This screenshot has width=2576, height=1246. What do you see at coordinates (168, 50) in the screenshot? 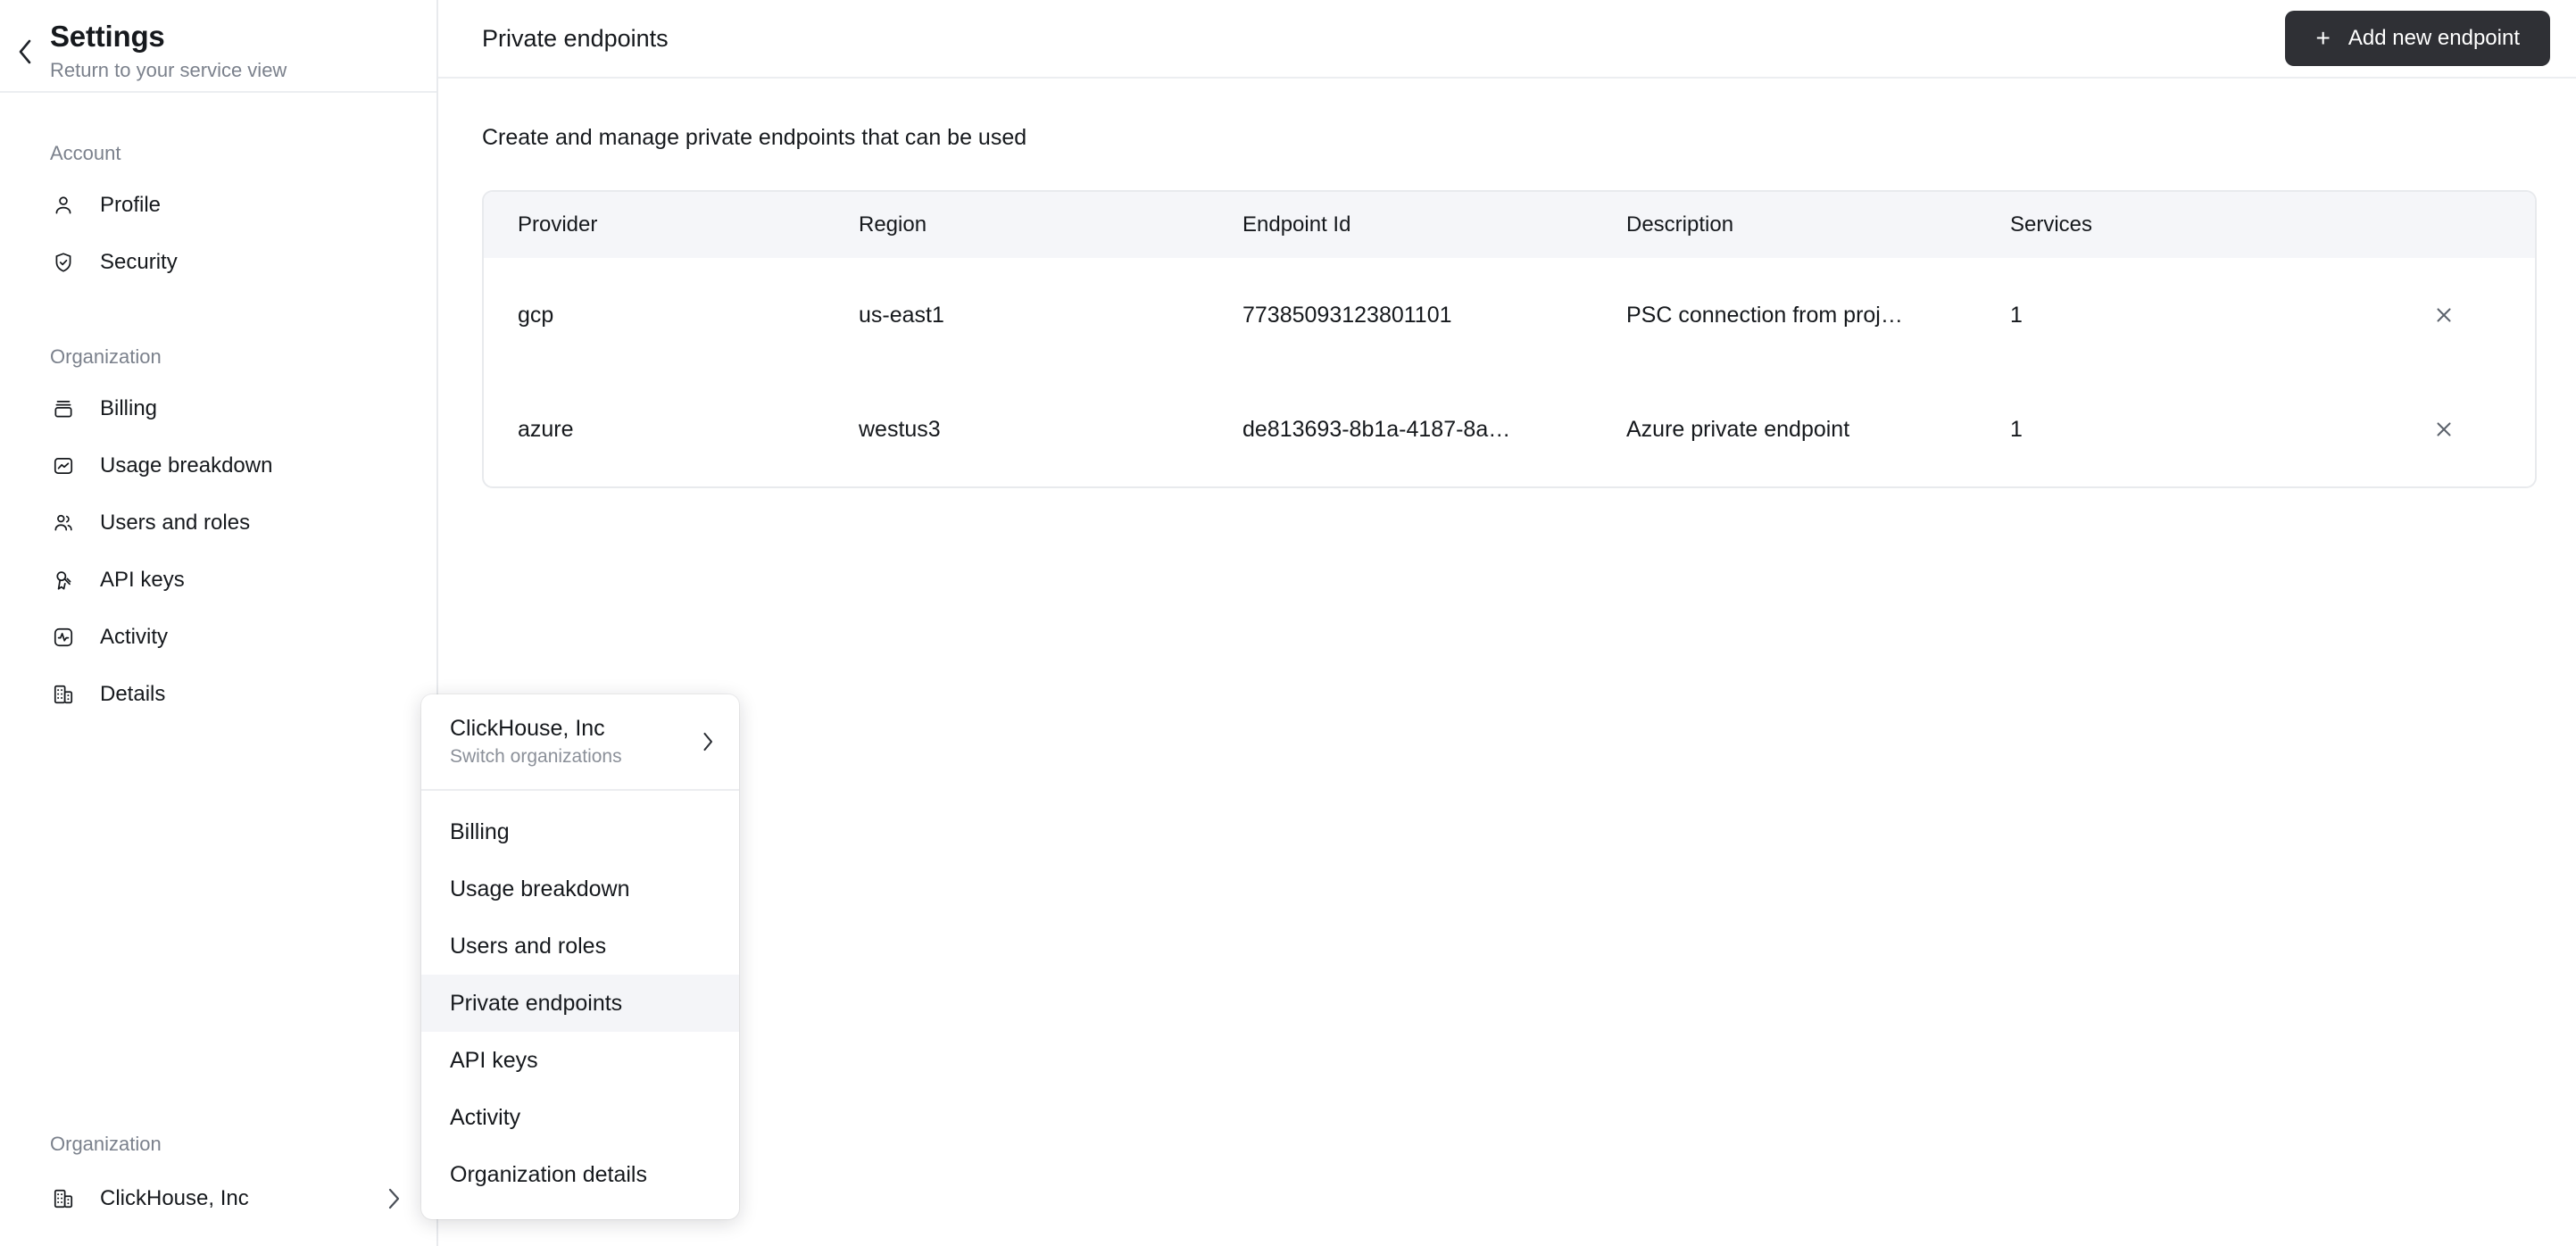
I see `sidebar-title-block: Settings Return to your service view` at bounding box center [168, 50].